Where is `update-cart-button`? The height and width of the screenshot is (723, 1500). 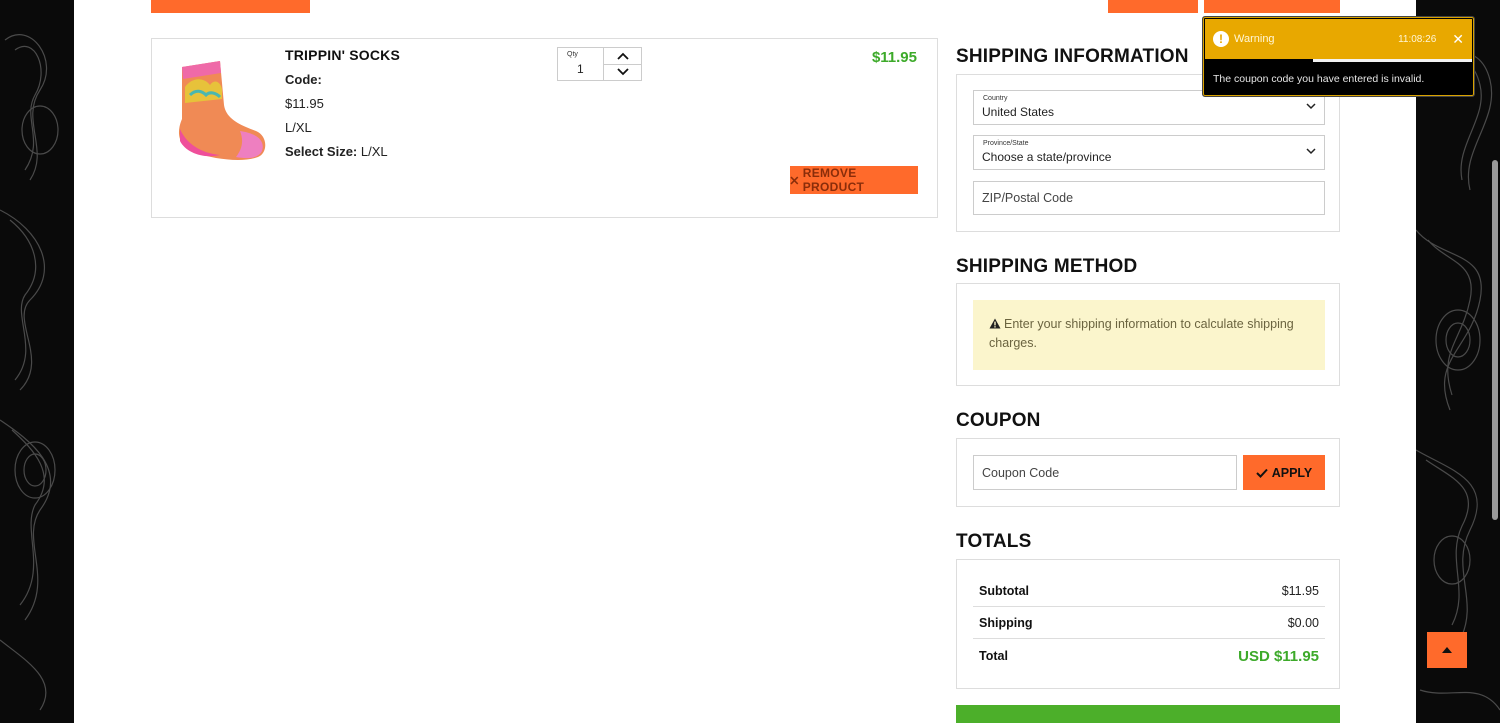 update-cart-button is located at coordinates (1153, 6).